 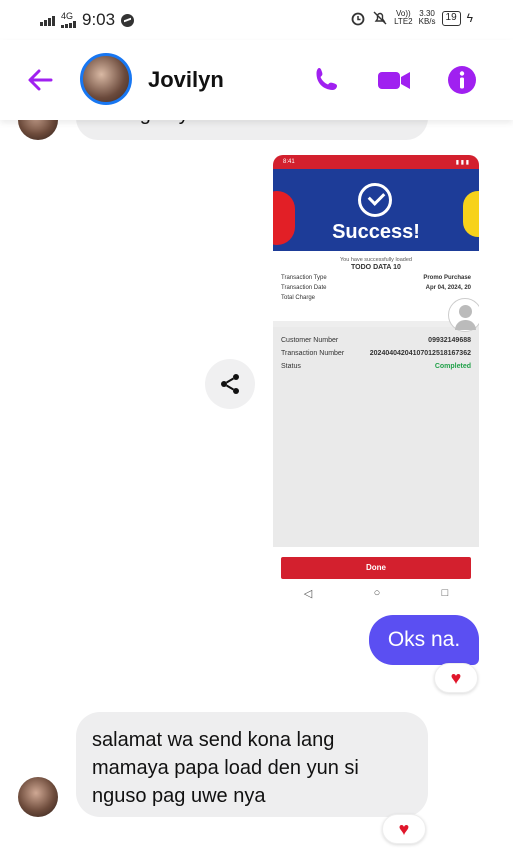 I want to click on screenshot-status-bar: 8:41 ▮ ▮ ▮, so click(x=376, y=162).